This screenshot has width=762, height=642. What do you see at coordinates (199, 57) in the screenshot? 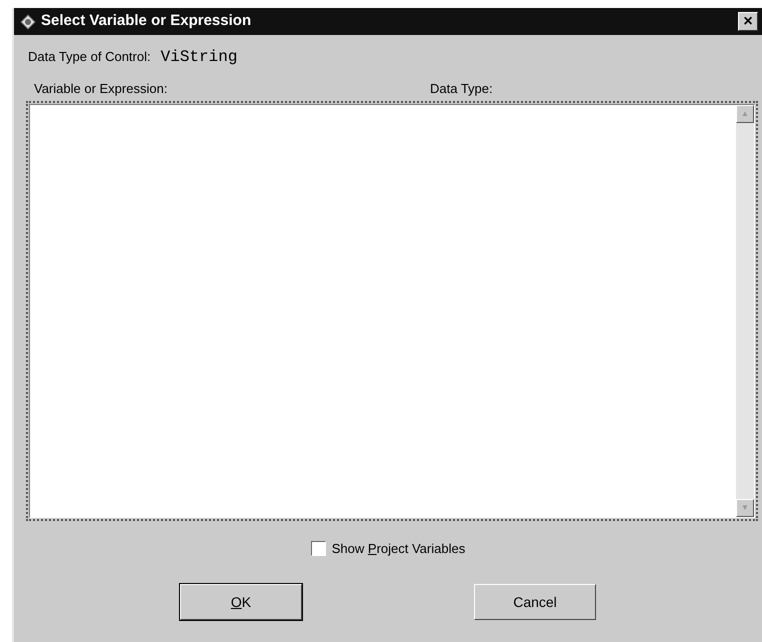
I see `data-type-value: ViString` at bounding box center [199, 57].